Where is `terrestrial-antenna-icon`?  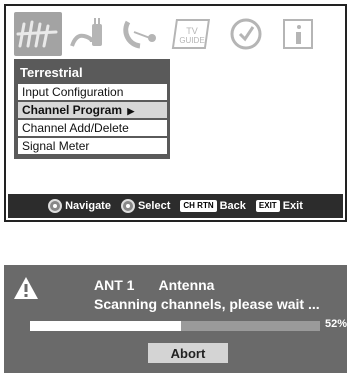 terrestrial-antenna-icon is located at coordinates (38, 34).